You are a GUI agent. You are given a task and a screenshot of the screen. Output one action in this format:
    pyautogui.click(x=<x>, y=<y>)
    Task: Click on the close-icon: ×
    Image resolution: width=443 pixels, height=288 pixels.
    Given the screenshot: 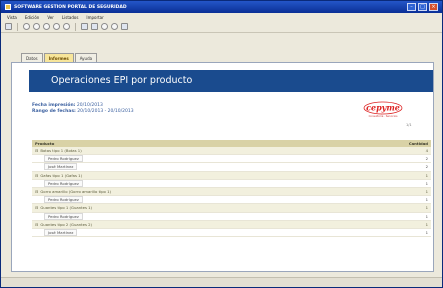 What is the action you would take?
    pyautogui.click(x=433, y=7)
    